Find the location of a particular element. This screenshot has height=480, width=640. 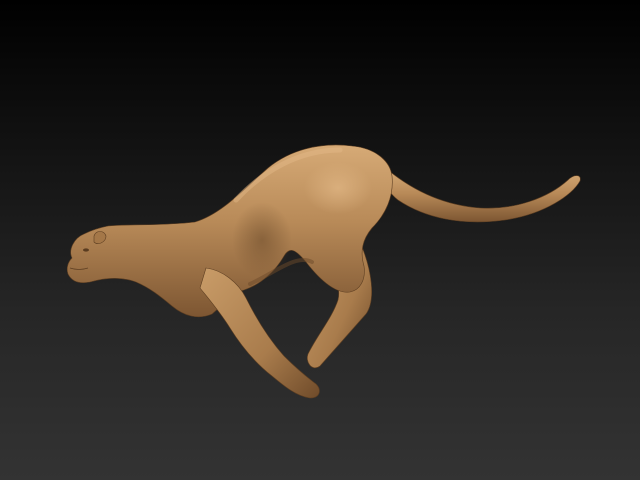

cheetah-tail is located at coordinates (483, 196).